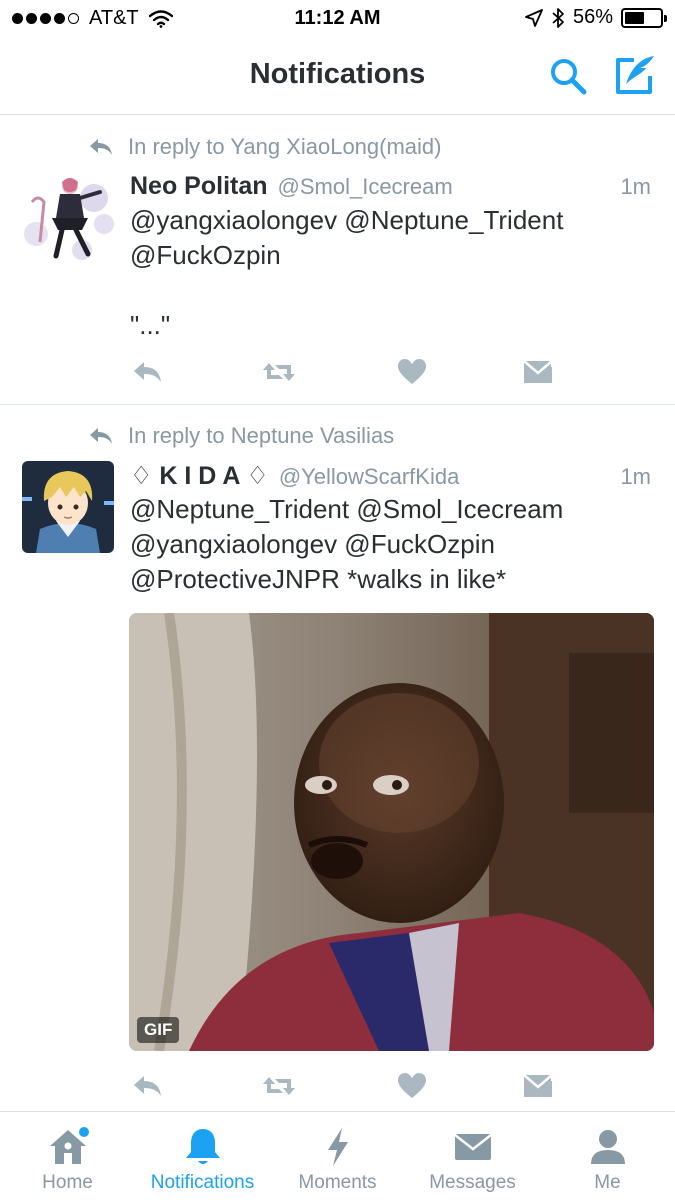 Image resolution: width=675 pixels, height=1200 pixels. What do you see at coordinates (592, 17) in the screenshot?
I see `battery-percent: 56%` at bounding box center [592, 17].